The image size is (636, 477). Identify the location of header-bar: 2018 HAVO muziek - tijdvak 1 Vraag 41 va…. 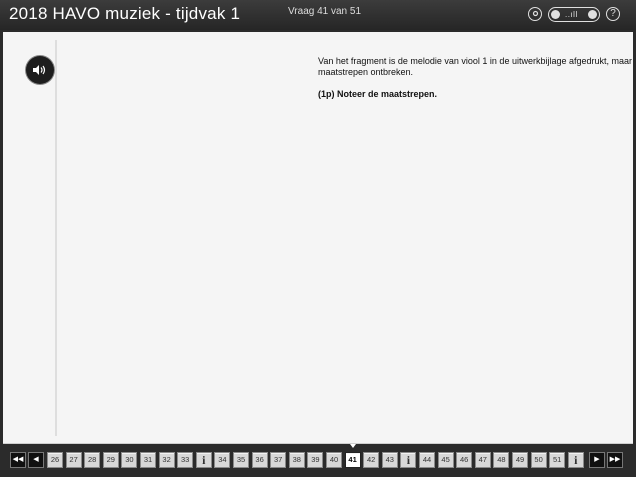
(318, 15).